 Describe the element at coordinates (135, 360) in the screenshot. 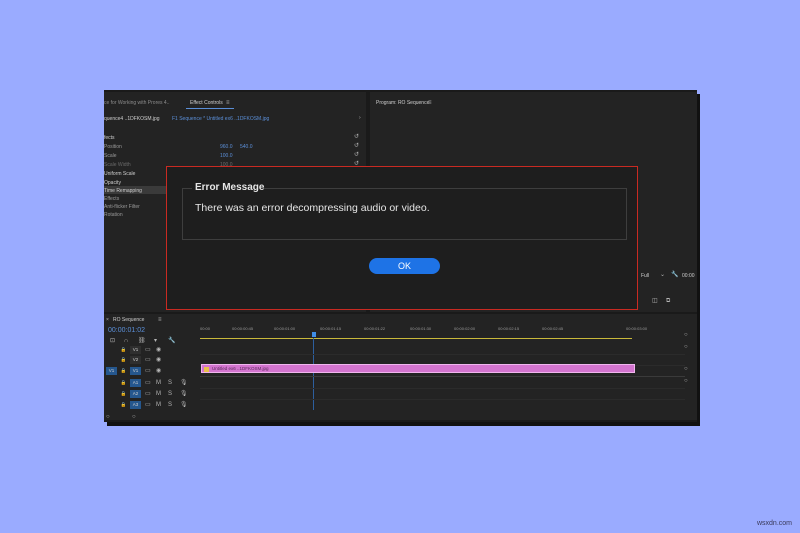

I see `track-target: V2` at that location.